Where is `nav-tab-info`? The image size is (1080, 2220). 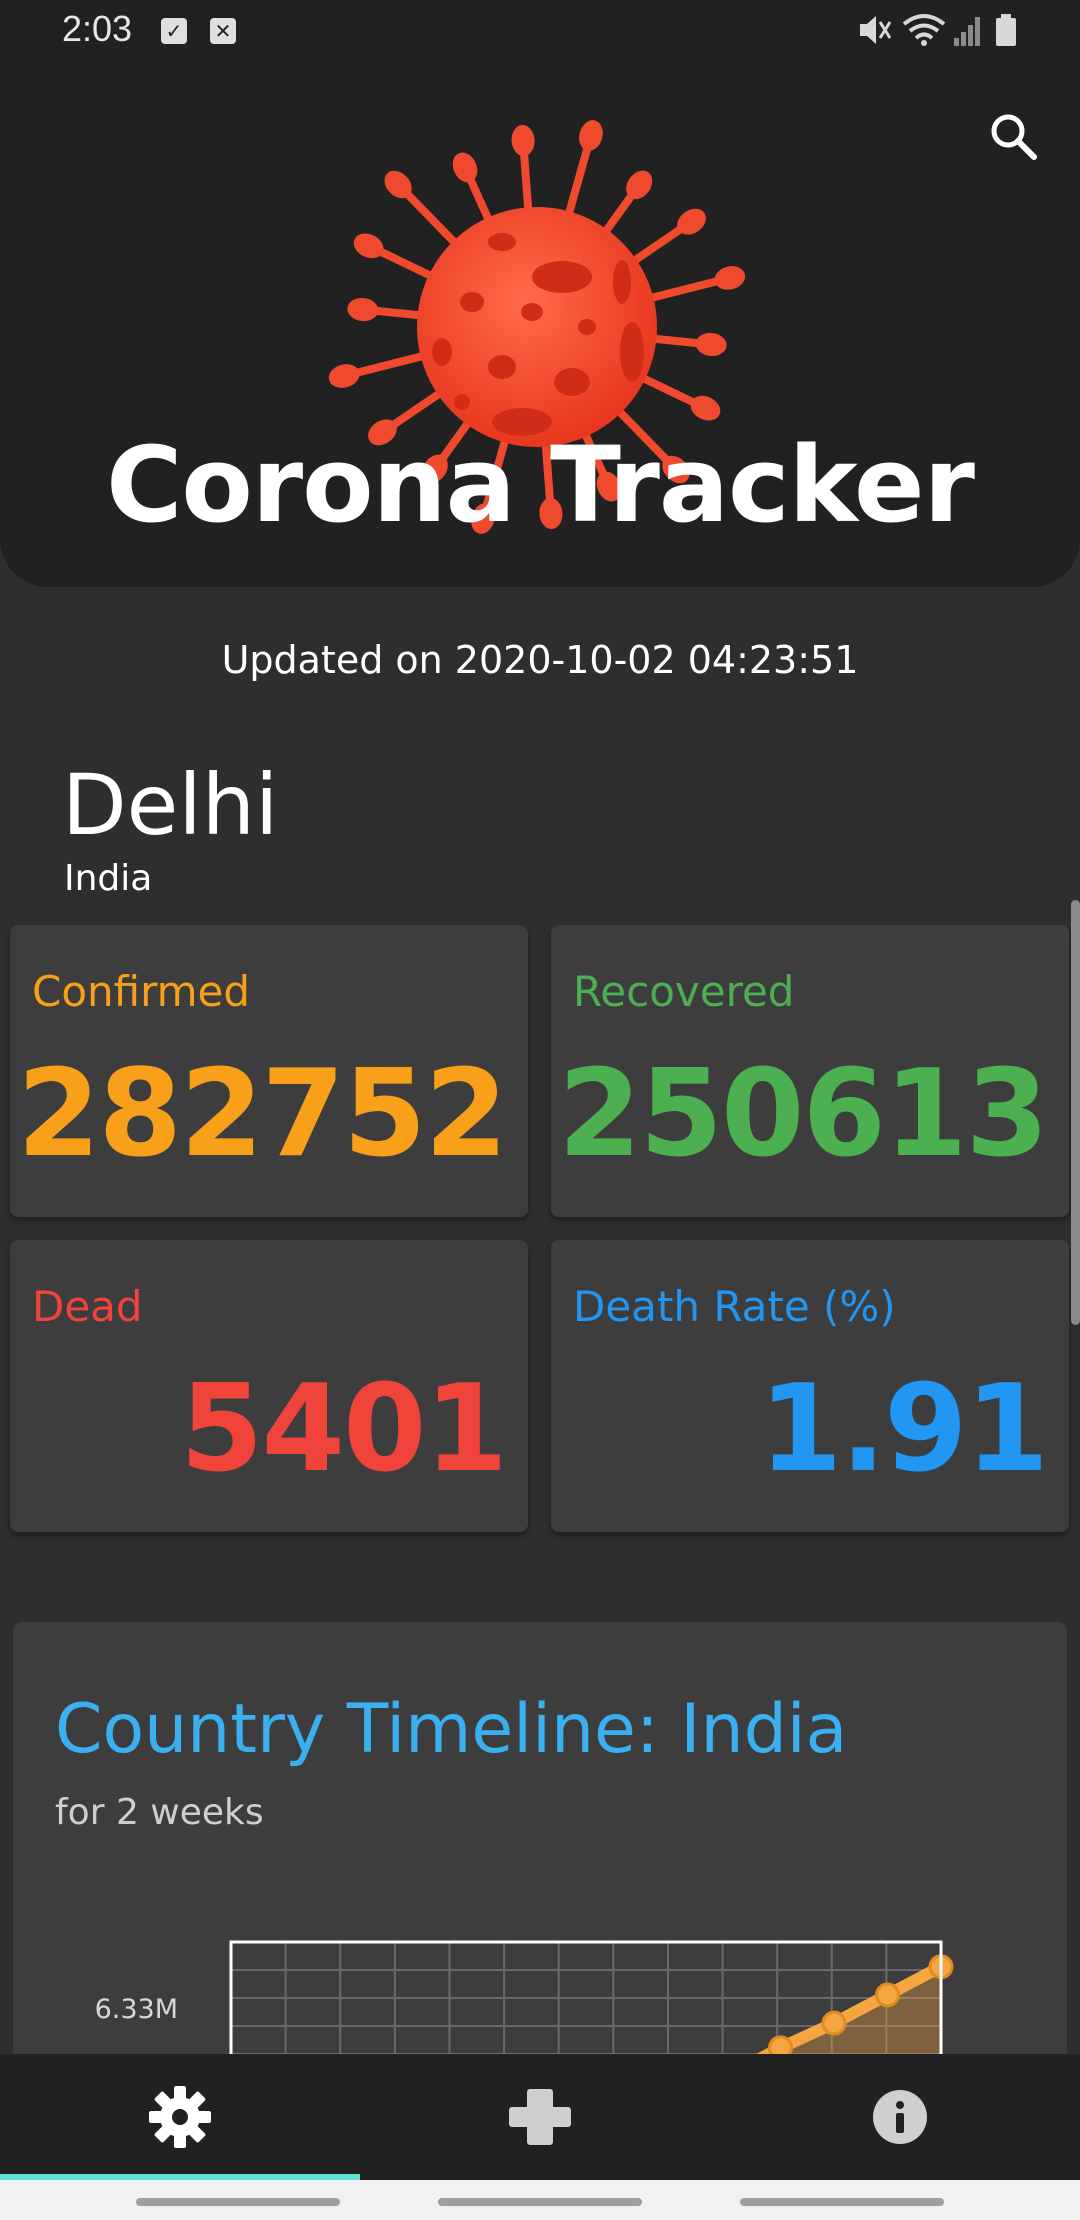 nav-tab-info is located at coordinates (900, 2117).